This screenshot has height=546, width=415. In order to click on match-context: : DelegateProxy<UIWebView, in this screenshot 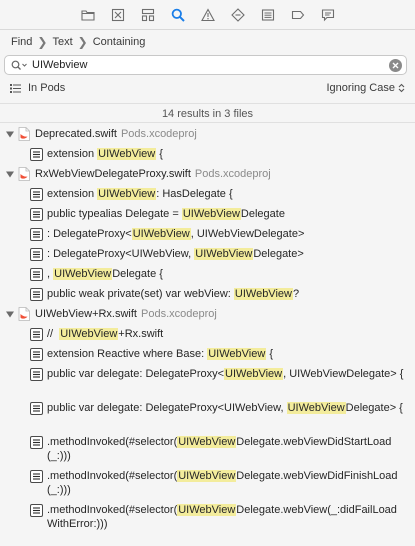, I will do `click(121, 254)`.